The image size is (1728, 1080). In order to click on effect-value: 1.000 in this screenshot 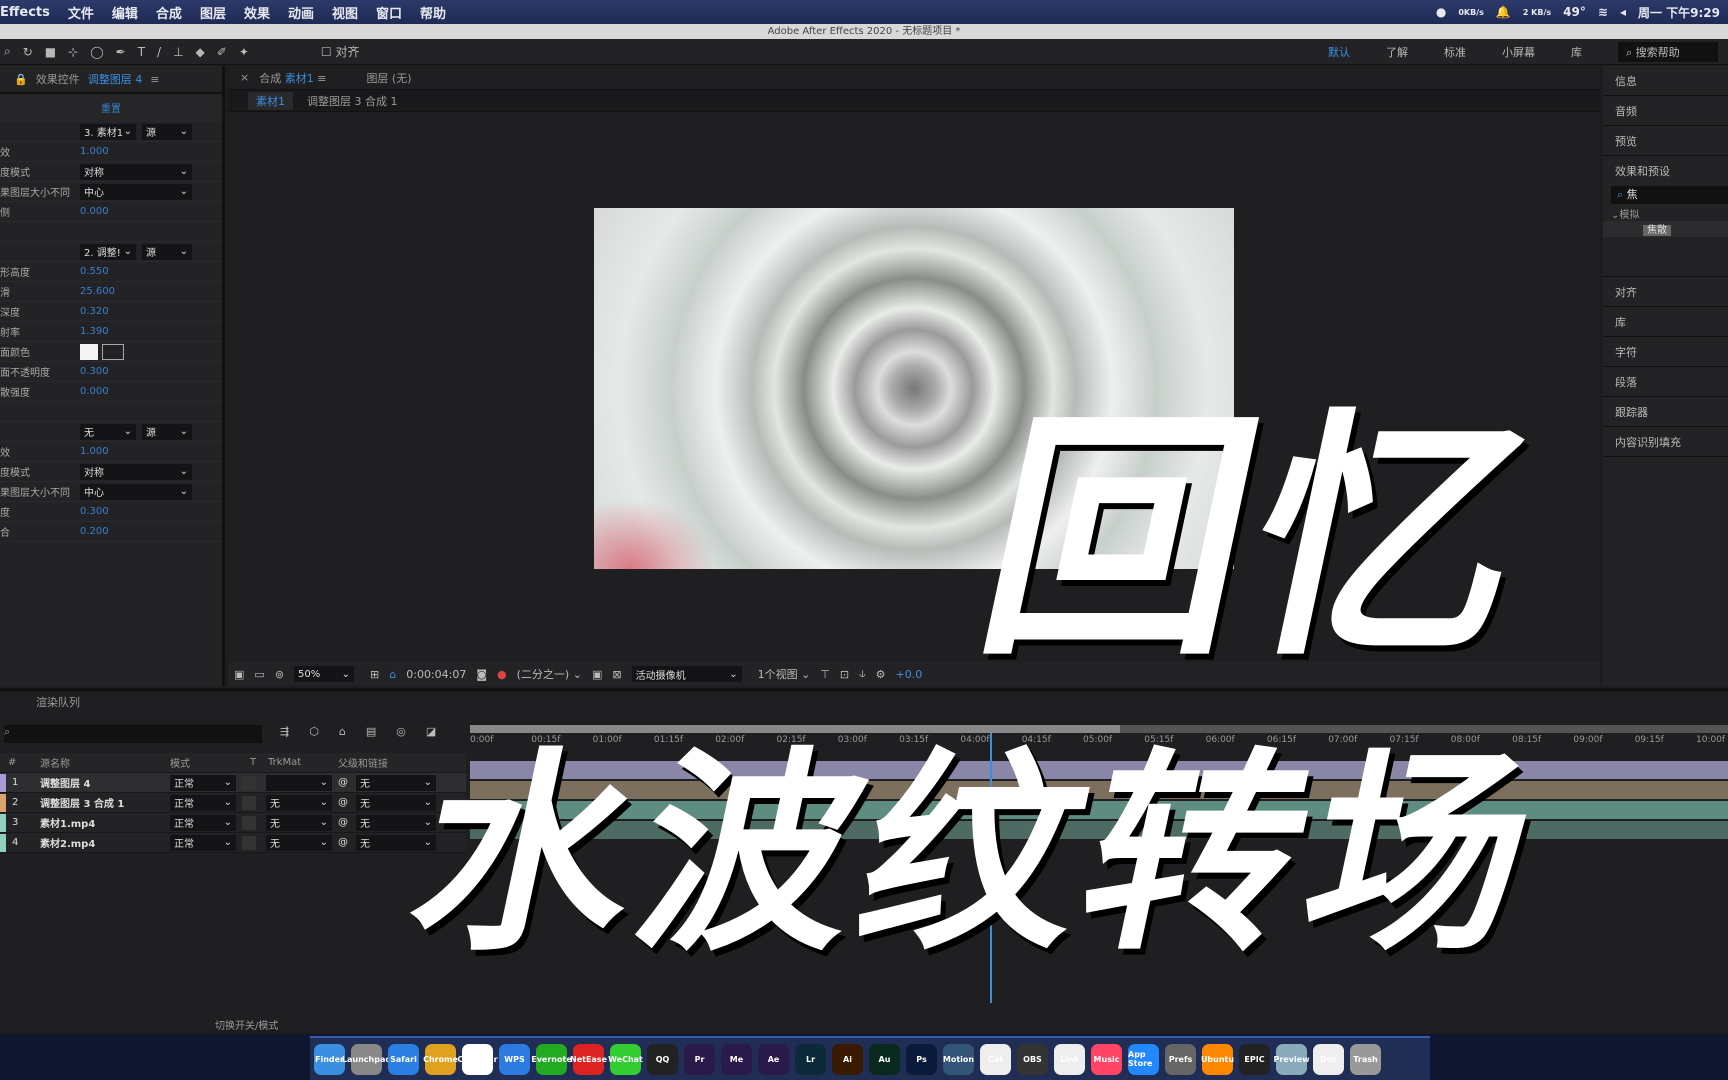, I will do `click(94, 451)`.